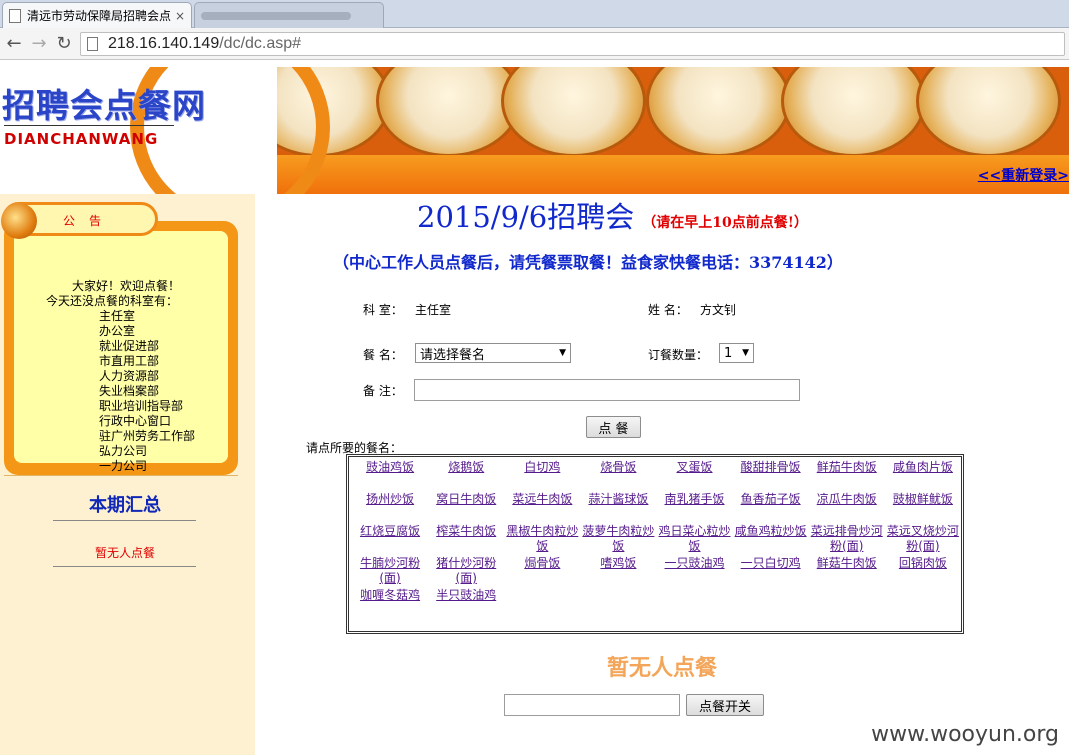 Image resolution: width=1069 pixels, height=755 pixels. Describe the element at coordinates (390, 507) in the screenshot. I see `menu-cell: 扬州炒饭` at that location.